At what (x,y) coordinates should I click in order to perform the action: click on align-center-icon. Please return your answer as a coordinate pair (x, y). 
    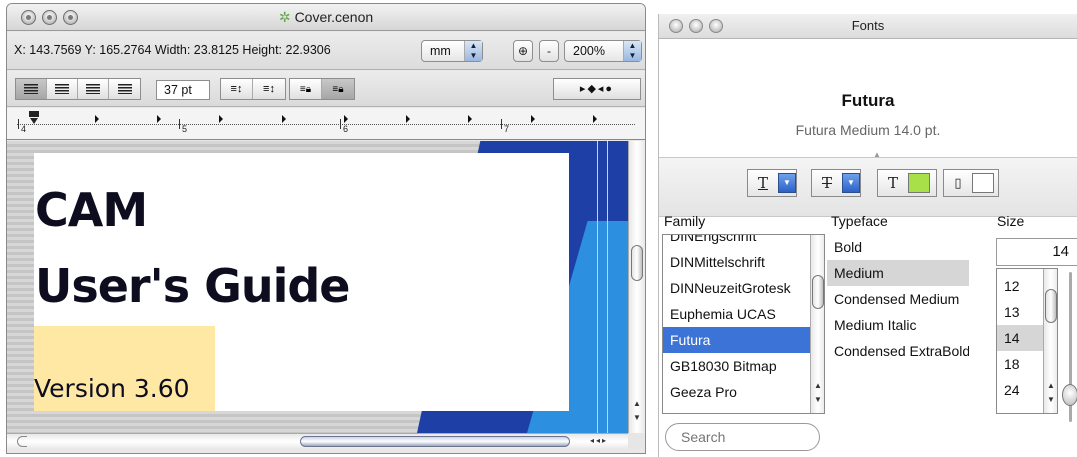
    Looking at the image, I should click on (62, 89).